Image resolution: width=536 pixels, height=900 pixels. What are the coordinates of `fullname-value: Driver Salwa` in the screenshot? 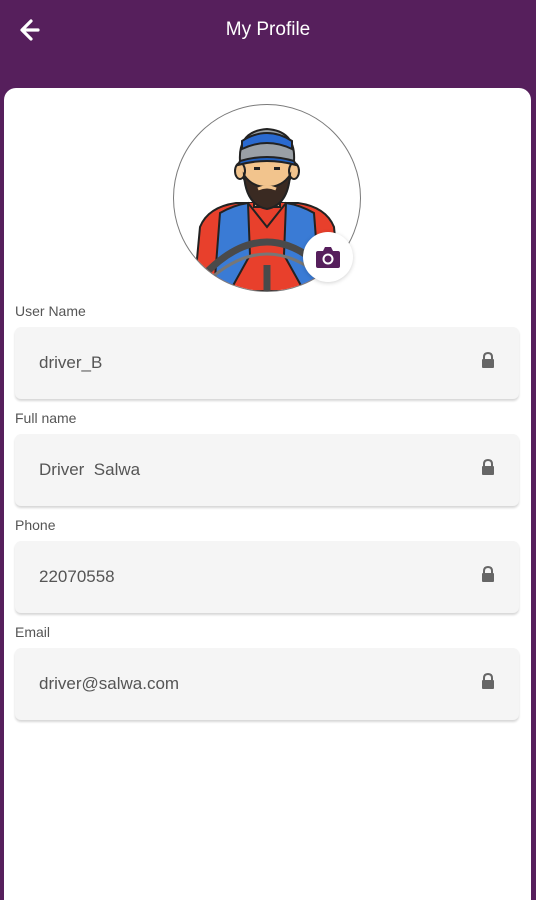 It's located at (90, 469).